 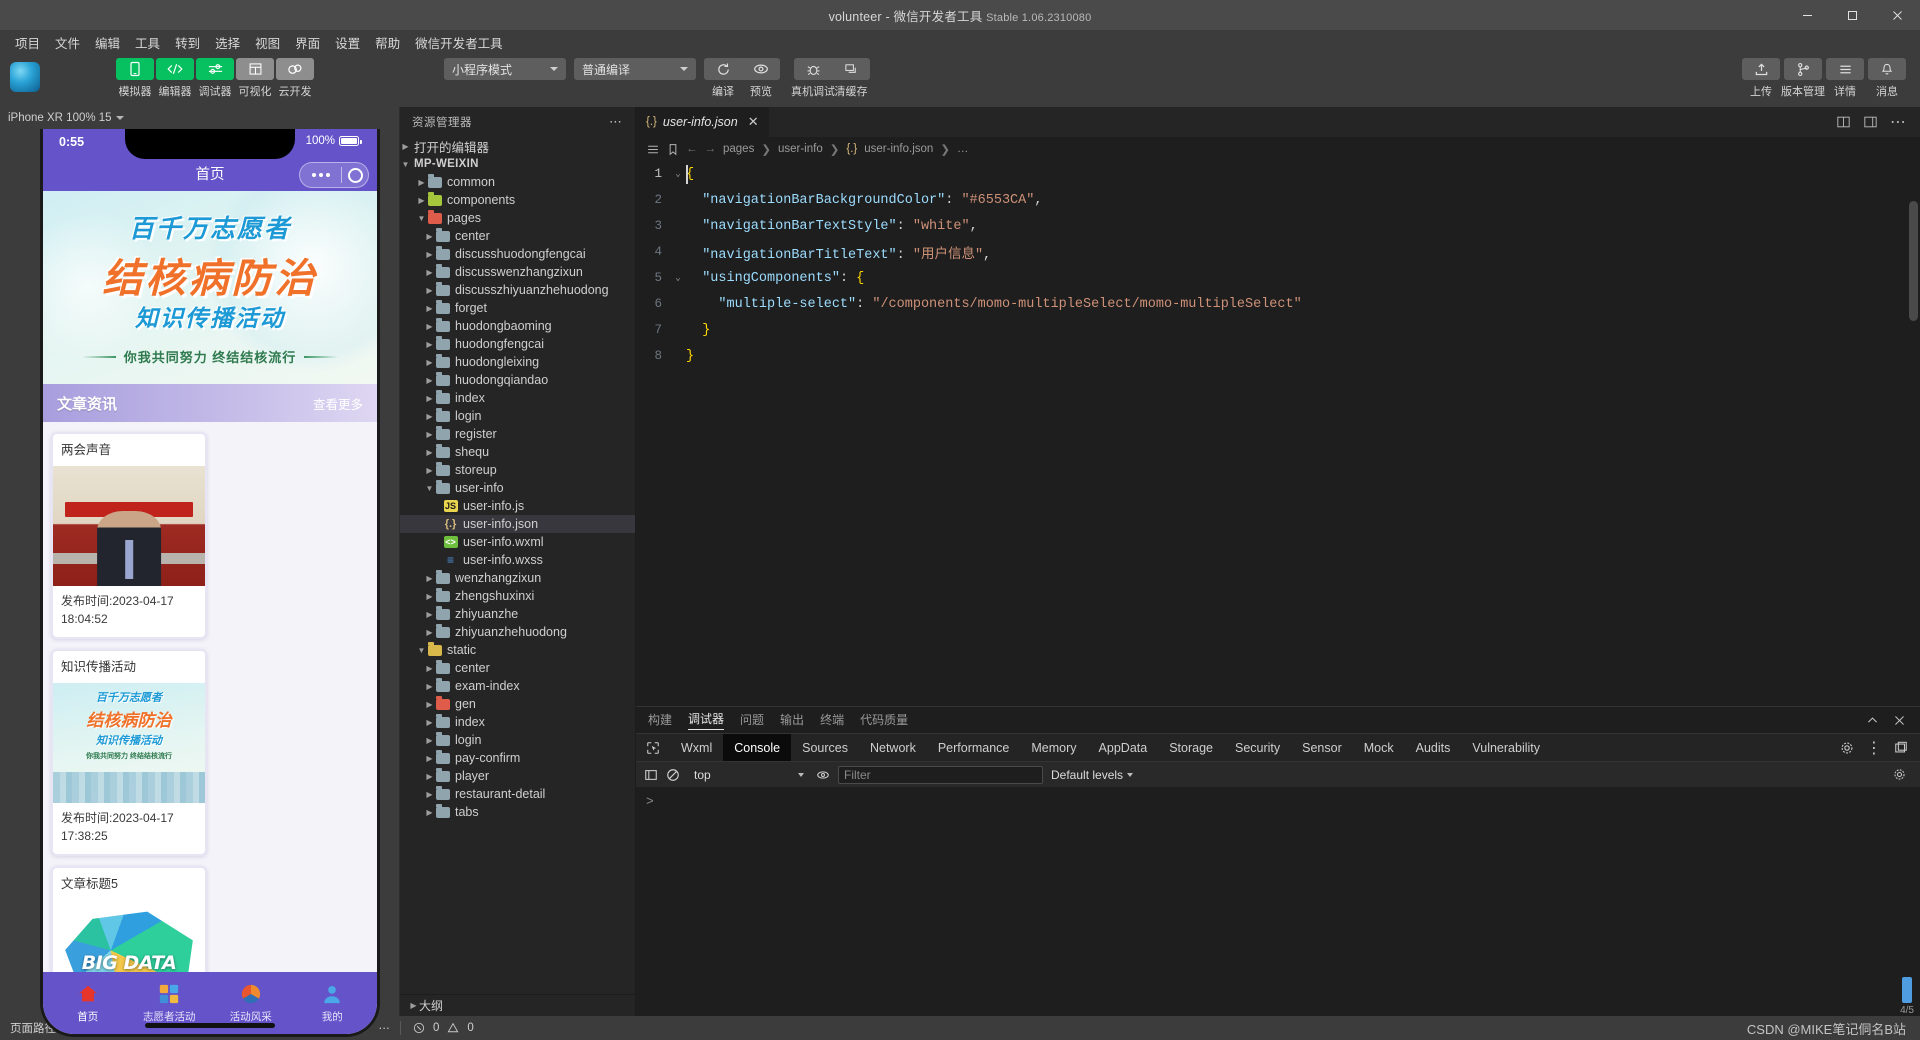 What do you see at coordinates (517, 470) in the screenshot?
I see `tree-folder-item: ▶ storeup` at bounding box center [517, 470].